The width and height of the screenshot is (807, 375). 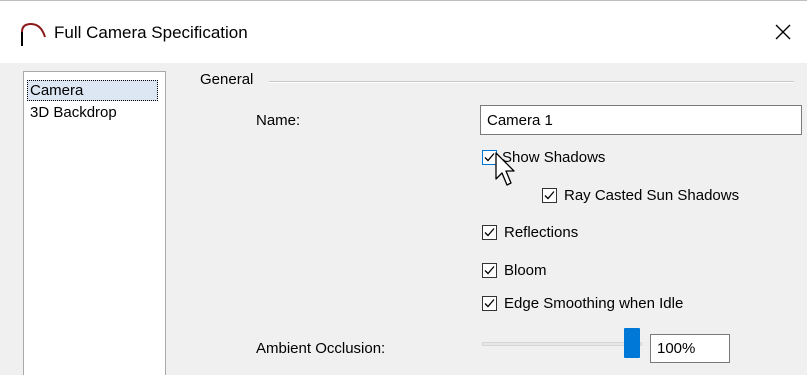 I want to click on close-icon, so click(x=783, y=32).